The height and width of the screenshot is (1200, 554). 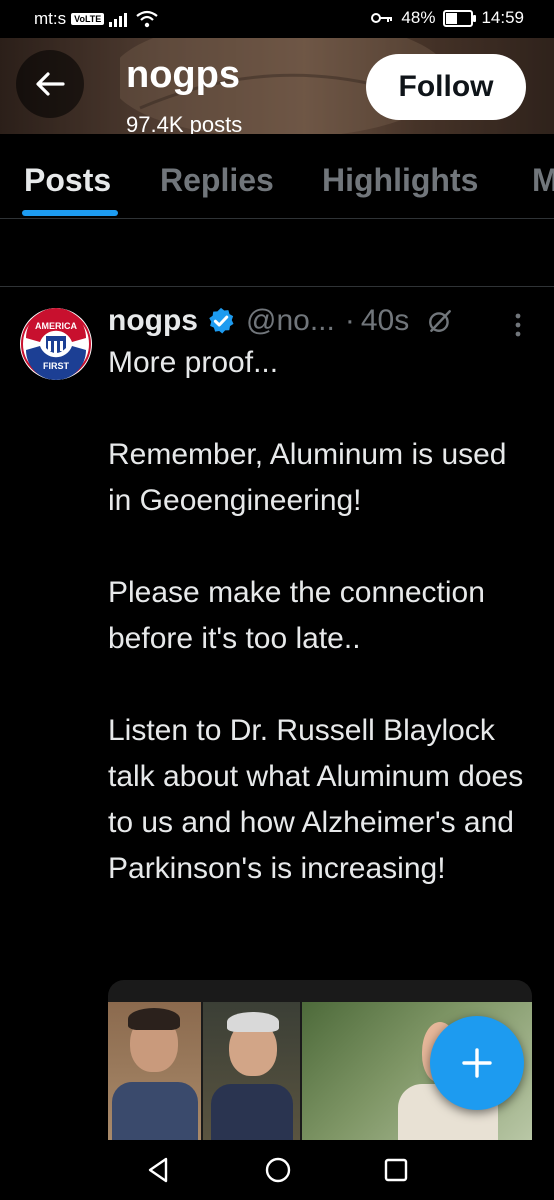 I want to click on avatar: AMERICA FIRST, so click(x=56, y=344).